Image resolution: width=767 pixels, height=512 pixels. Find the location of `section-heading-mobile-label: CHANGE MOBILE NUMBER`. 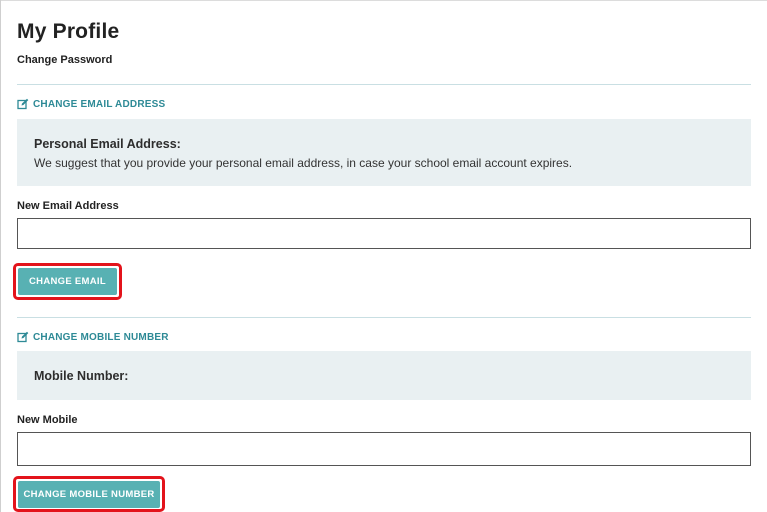

section-heading-mobile-label: CHANGE MOBILE NUMBER is located at coordinates (101, 337).